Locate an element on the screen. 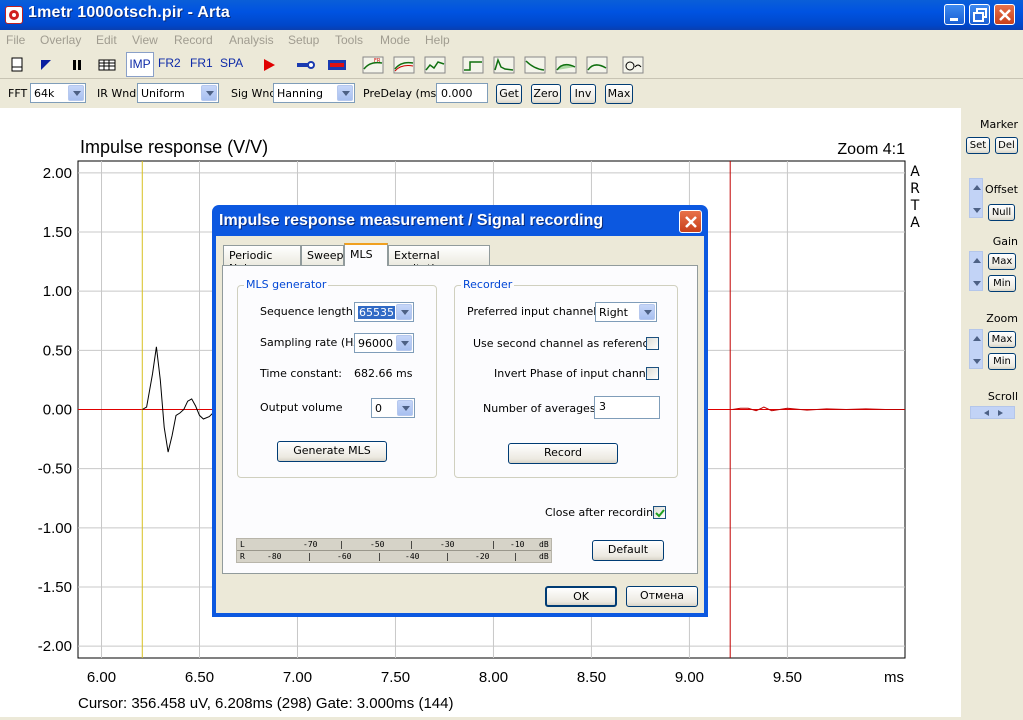  meter-tick: -60 is located at coordinates (344, 556).